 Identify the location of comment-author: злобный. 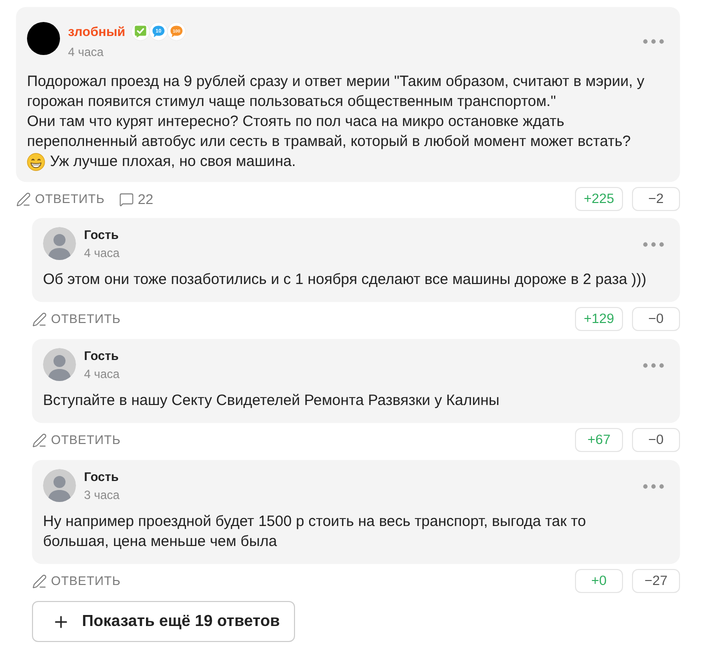
(97, 32).